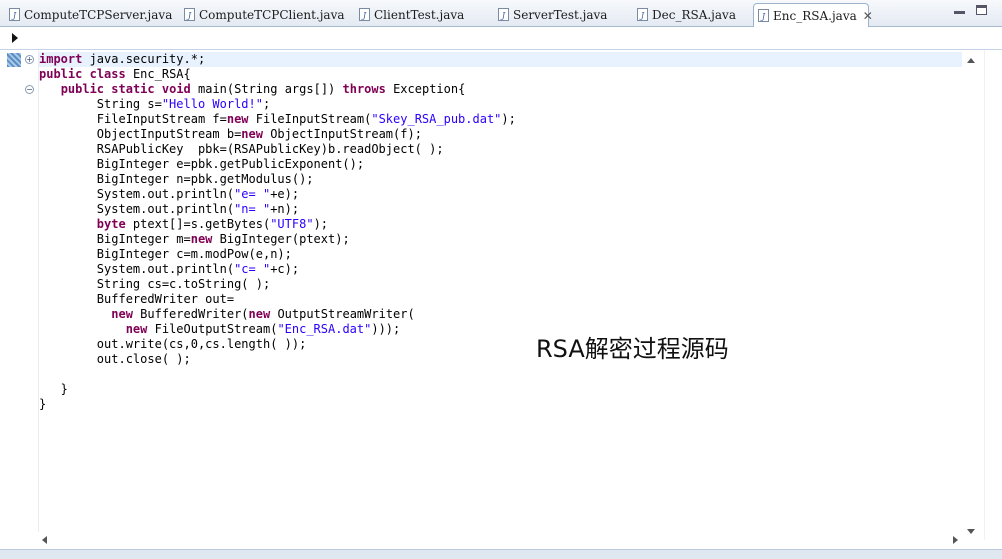 The image size is (1002, 559). What do you see at coordinates (955, 540) in the screenshot?
I see `scroll-right-icon` at bounding box center [955, 540].